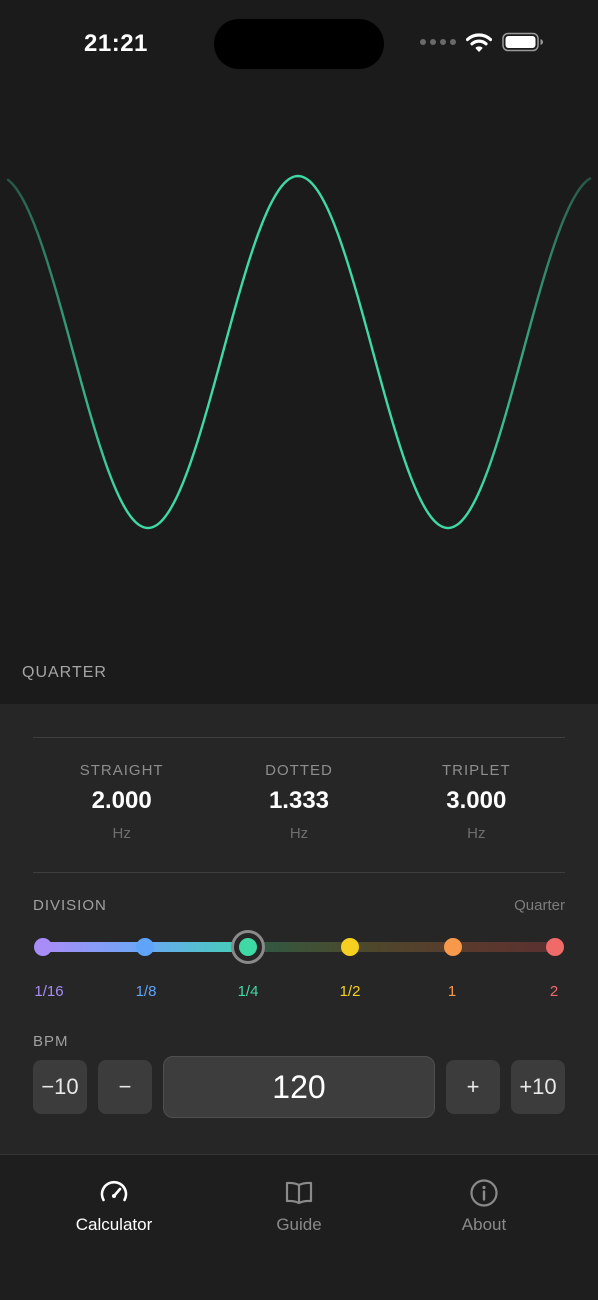 The height and width of the screenshot is (1300, 598). I want to click on tab-calculator: Calculator, so click(114, 1206).